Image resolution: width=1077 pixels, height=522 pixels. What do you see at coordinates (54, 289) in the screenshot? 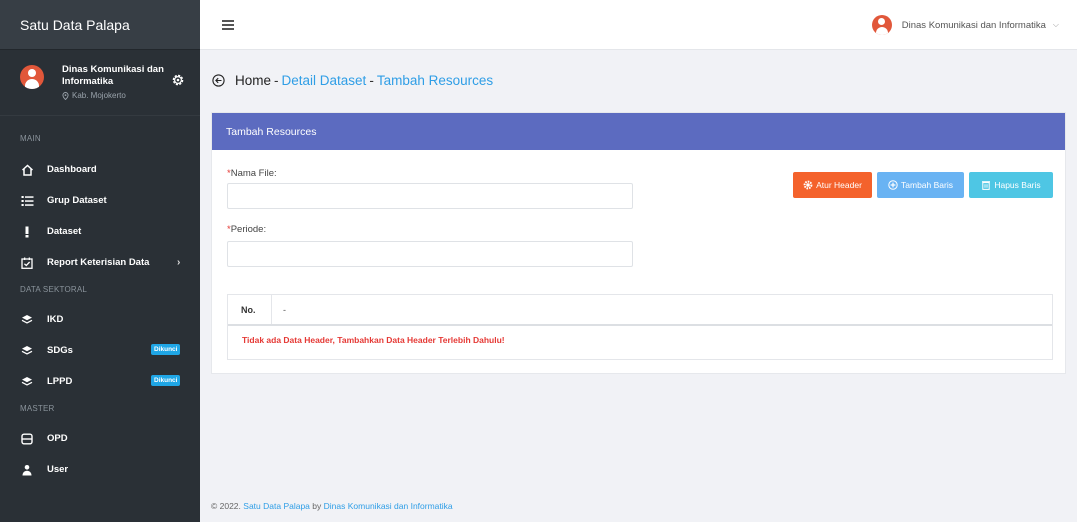
I see `section-label-sektoral: DATA SEKTORAL` at bounding box center [54, 289].